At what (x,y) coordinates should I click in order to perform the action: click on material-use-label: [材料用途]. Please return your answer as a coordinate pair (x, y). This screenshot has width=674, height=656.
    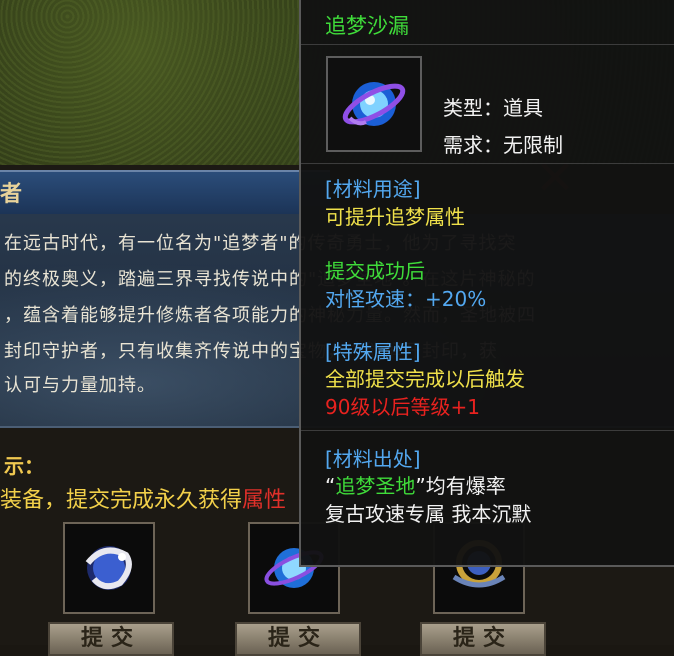
    Looking at the image, I should click on (373, 189).